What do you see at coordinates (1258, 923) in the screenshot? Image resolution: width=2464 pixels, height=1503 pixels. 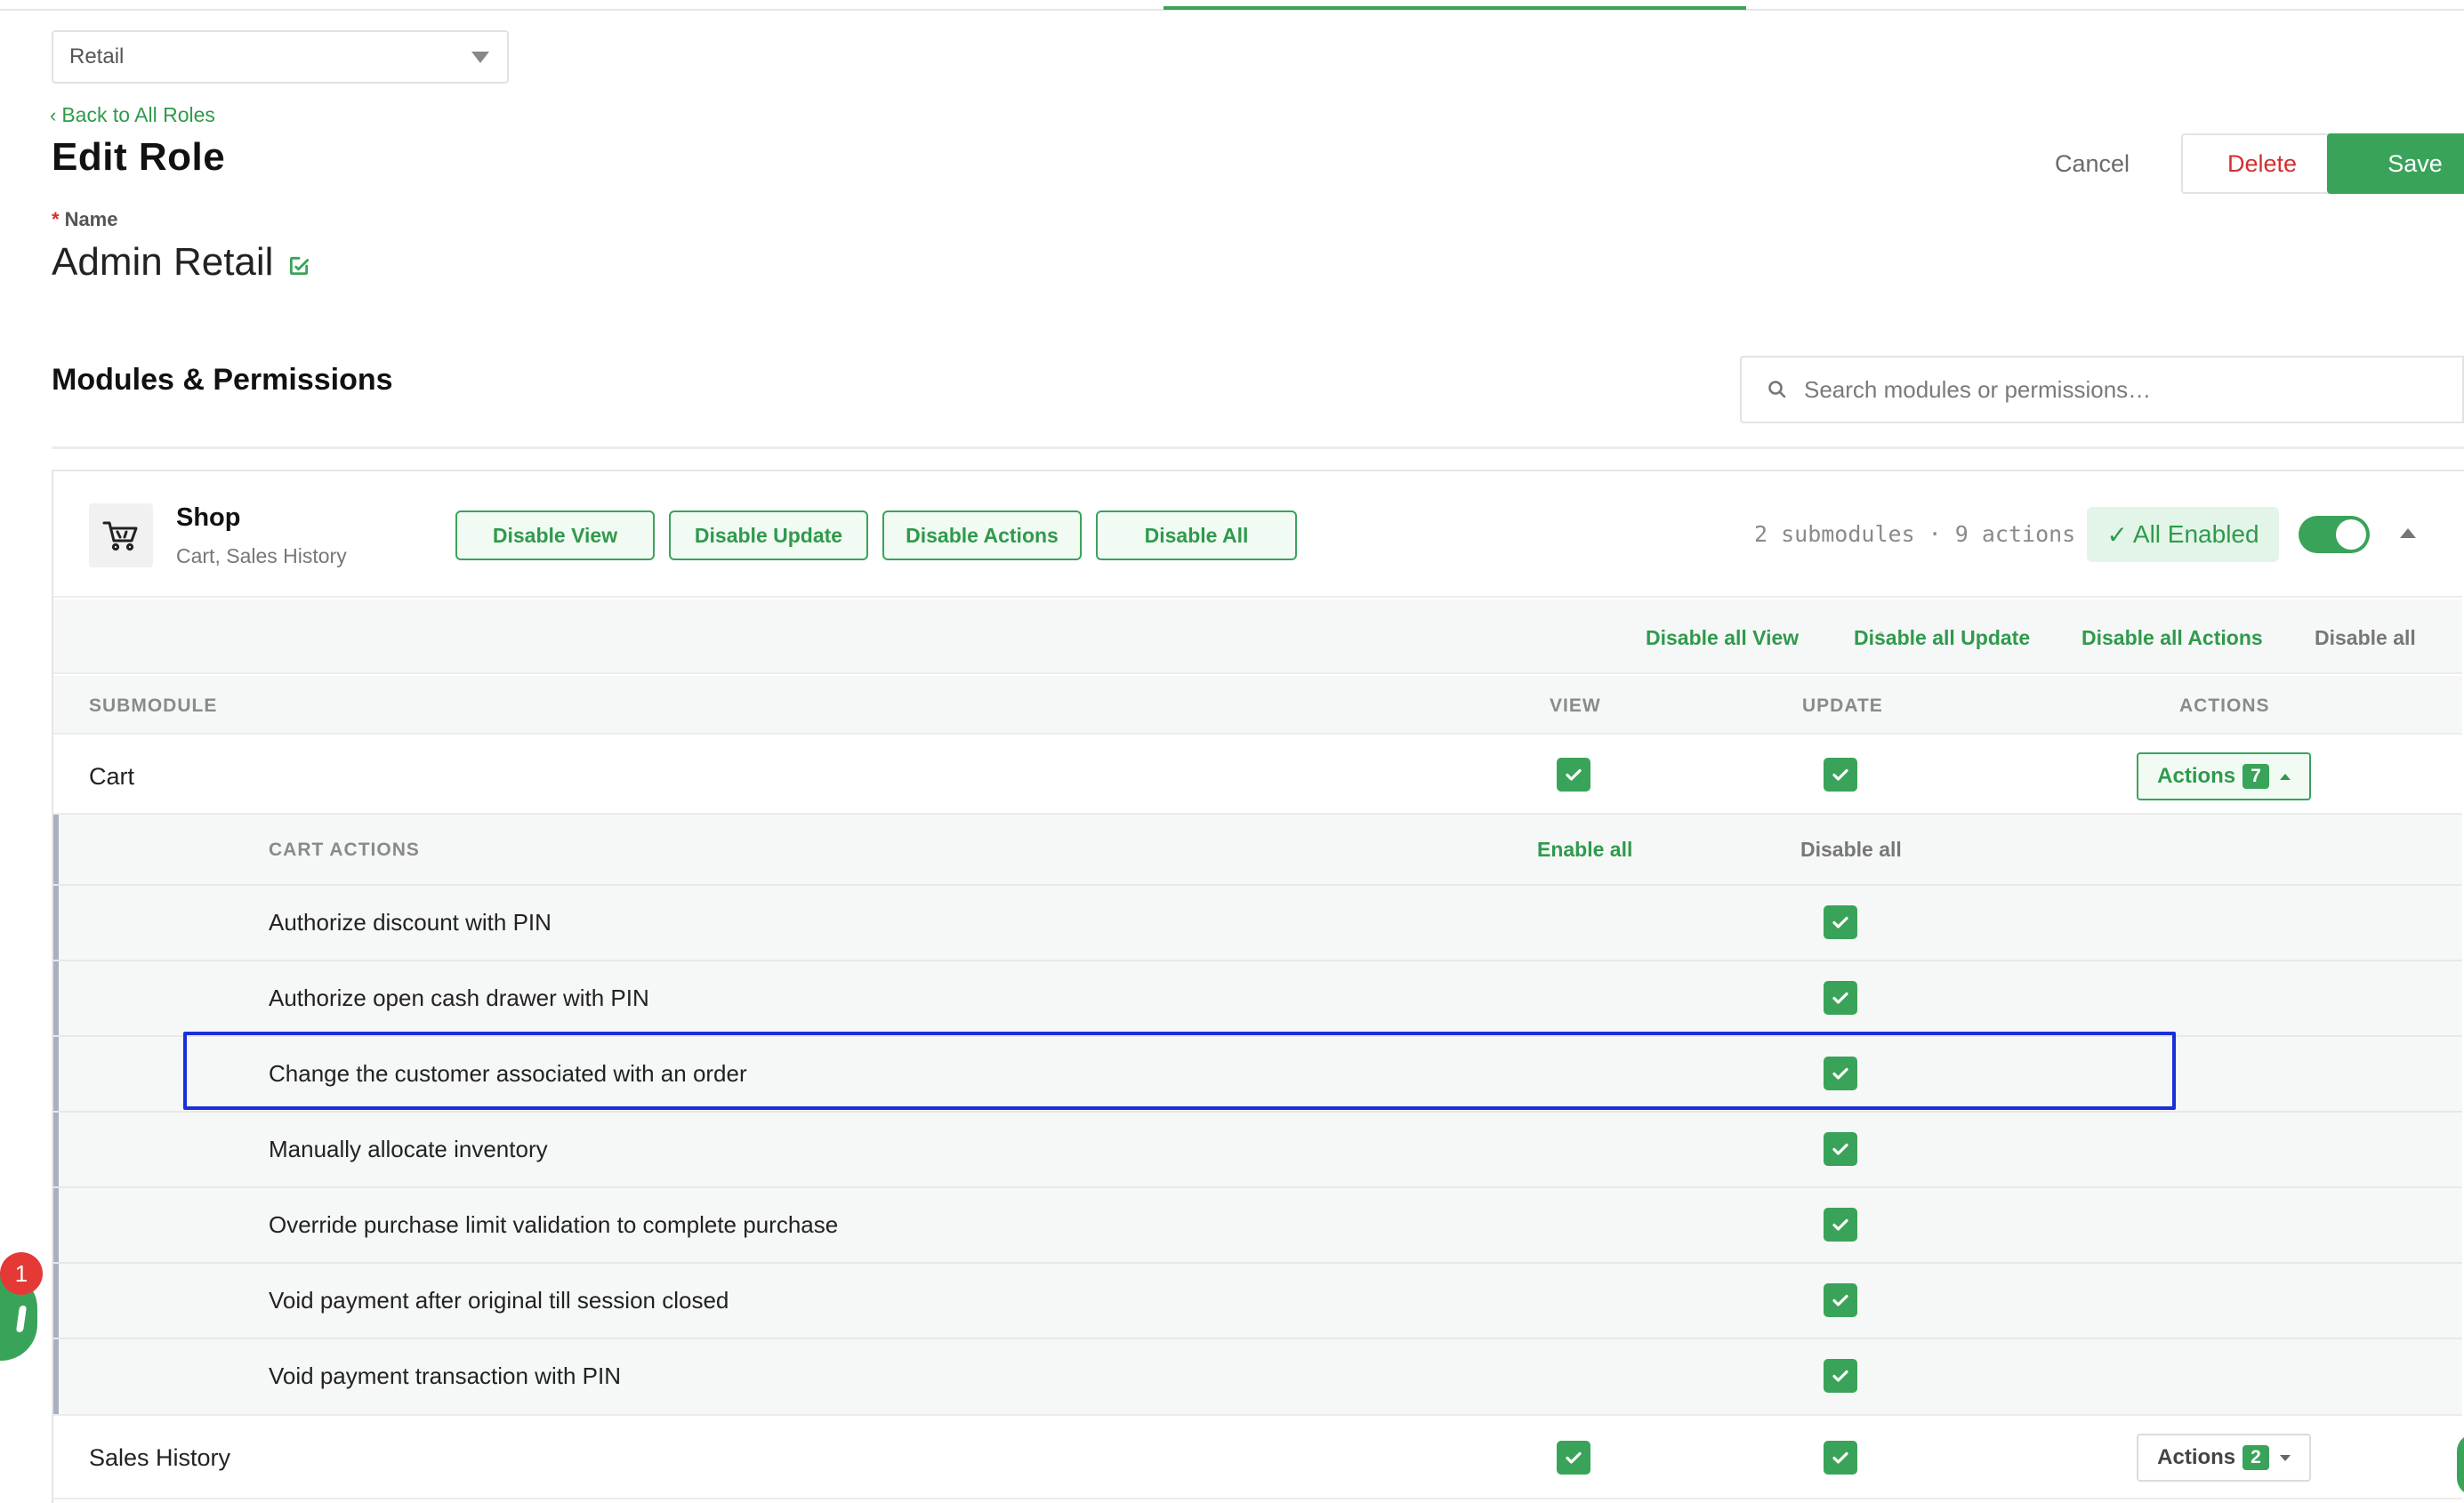 I see `list-item: Authorize discount with PIN` at bounding box center [1258, 923].